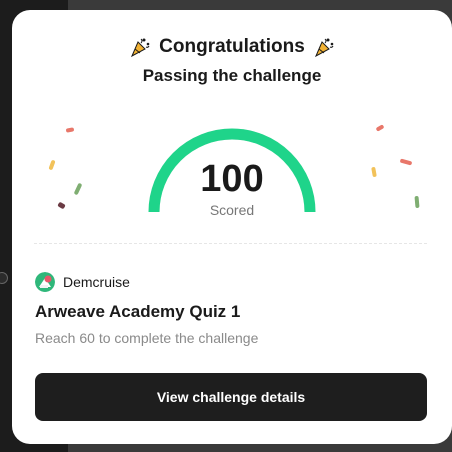  Describe the element at coordinates (45, 282) in the screenshot. I see `creator-avatar` at that location.